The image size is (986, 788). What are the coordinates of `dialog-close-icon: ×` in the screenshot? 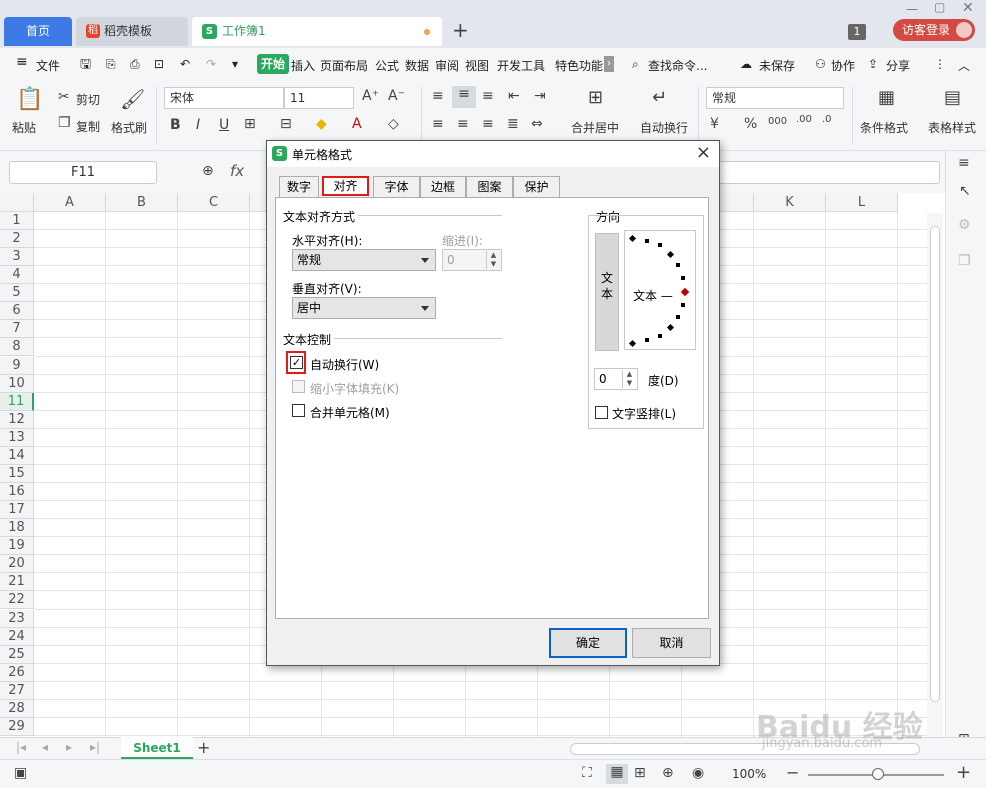 It's located at (703, 152).